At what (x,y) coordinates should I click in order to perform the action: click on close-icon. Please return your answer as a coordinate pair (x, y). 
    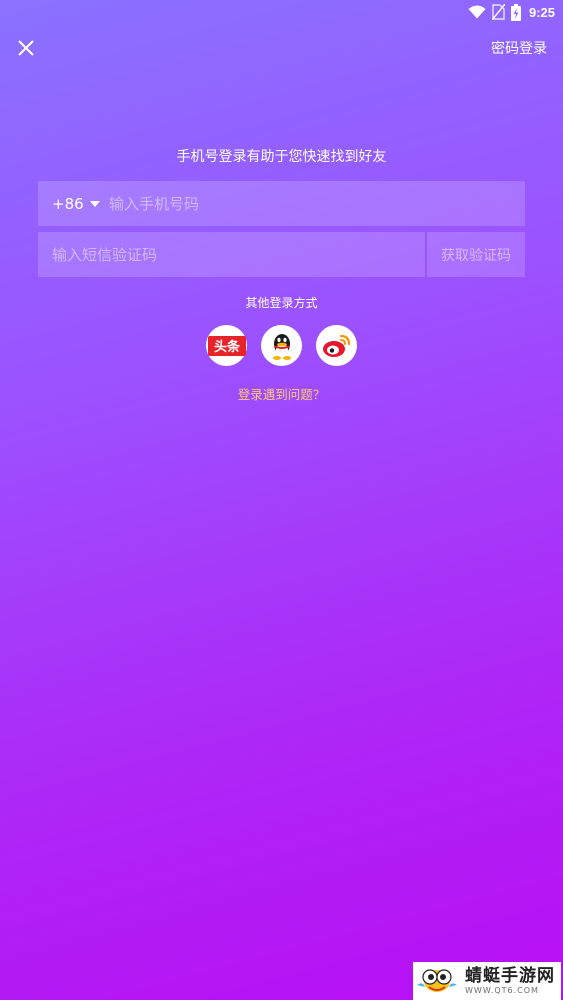
    Looking at the image, I should click on (26, 48).